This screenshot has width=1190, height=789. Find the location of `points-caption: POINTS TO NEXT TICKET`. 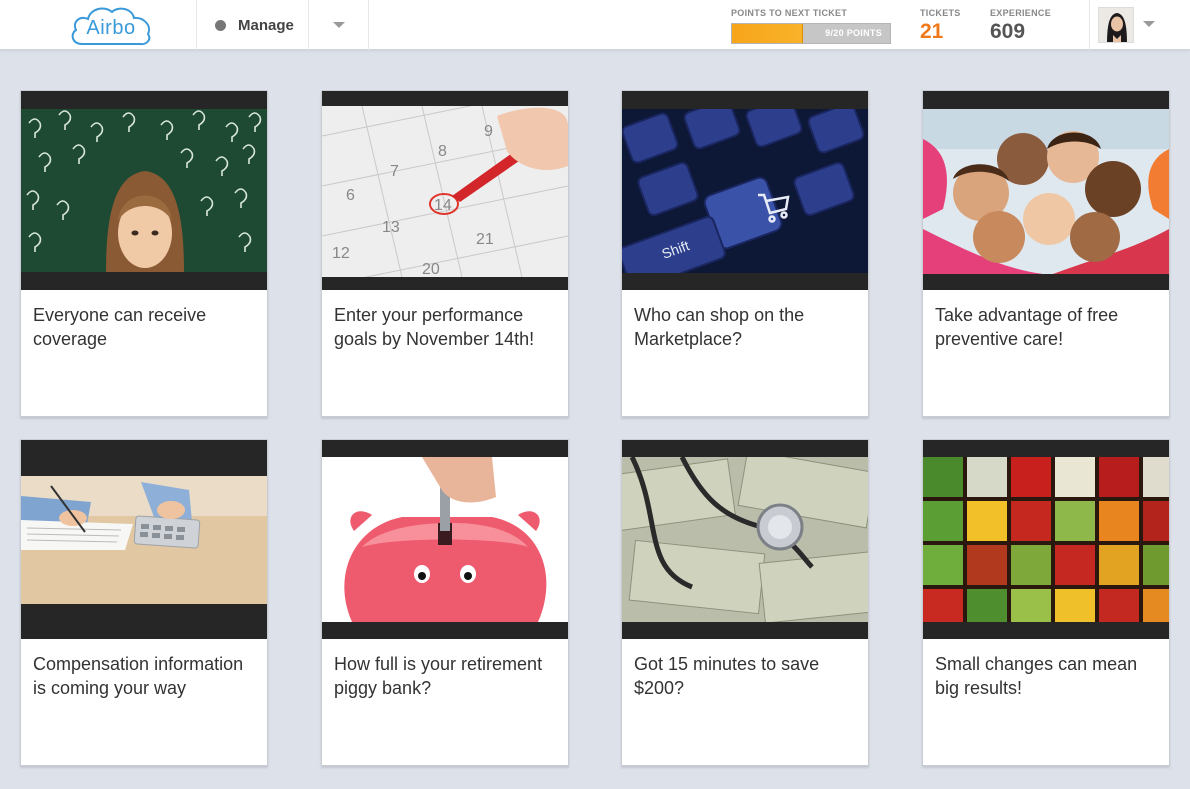

points-caption: POINTS TO NEXT TICKET is located at coordinates (789, 13).